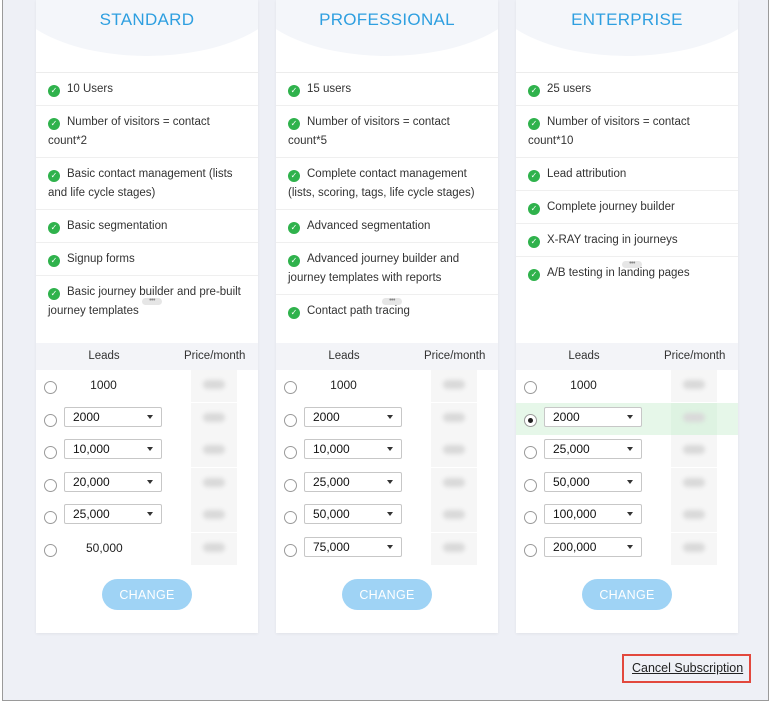 Image resolution: width=771 pixels, height=703 pixels. What do you see at coordinates (331, 481) in the screenshot?
I see `dropdown-value: 25,000` at bounding box center [331, 481].